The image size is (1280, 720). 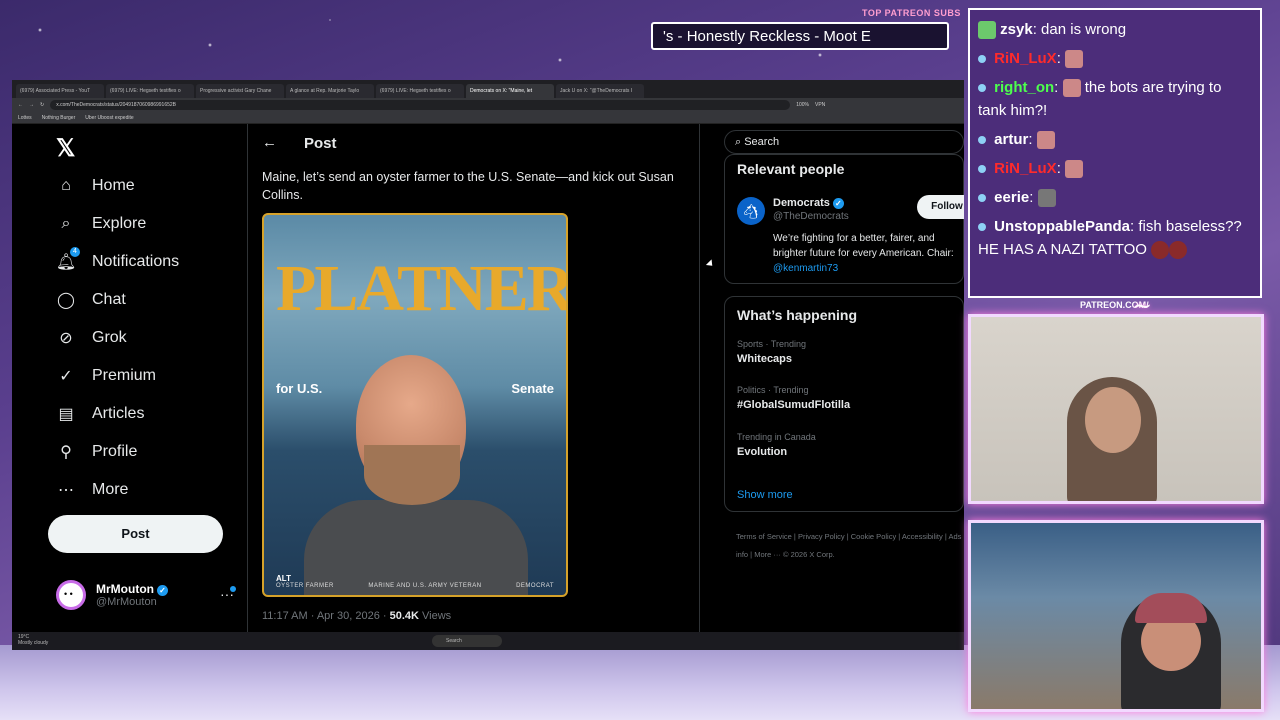 I want to click on bookmark-item: Nothing Burger, so click(x=59, y=118).